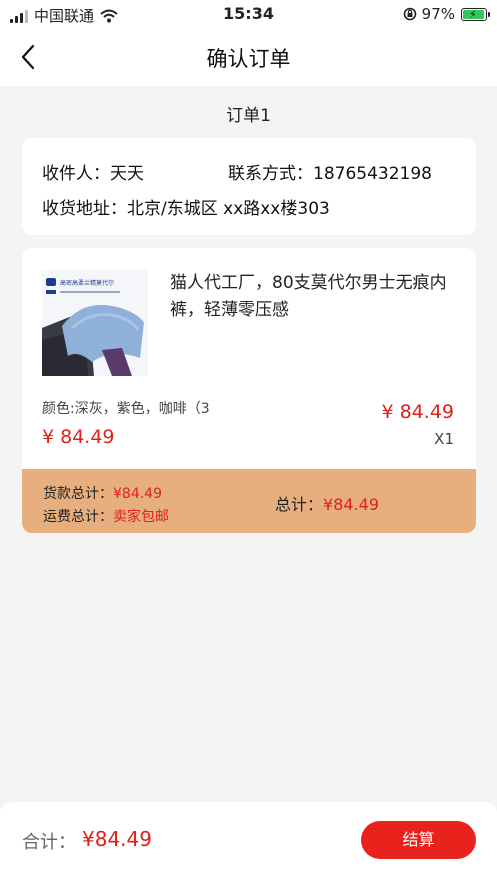 The height and width of the screenshot is (883, 497). Describe the element at coordinates (78, 437) in the screenshot. I see `product-unit-price: ¥ 84.49` at that location.